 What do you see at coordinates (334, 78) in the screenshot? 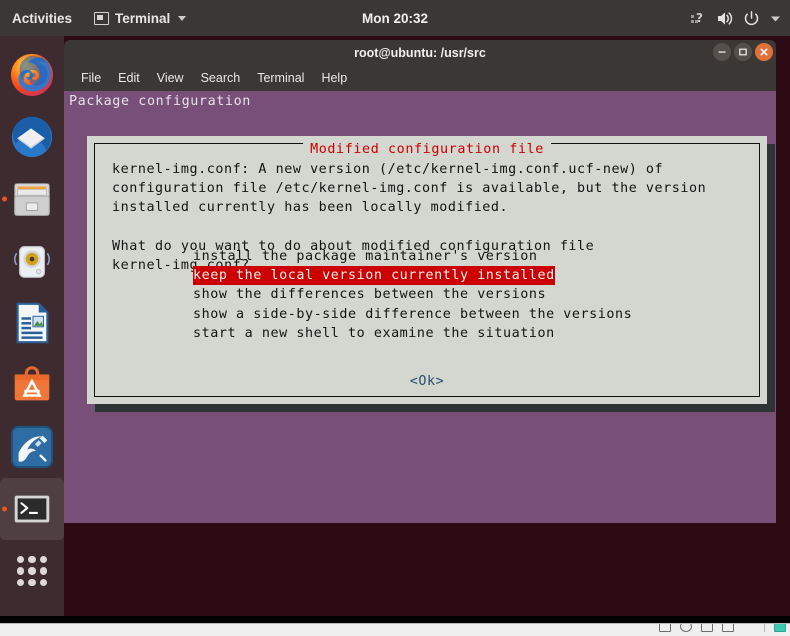
I see `menu-help: Help` at bounding box center [334, 78].